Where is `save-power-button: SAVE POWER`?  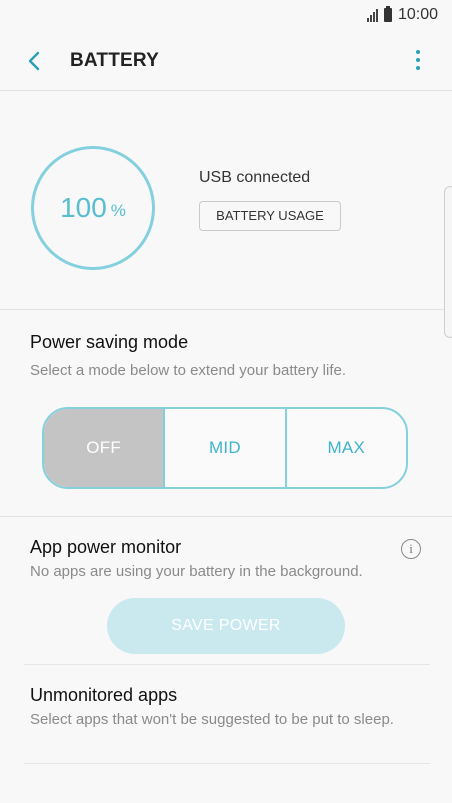 save-power-button: SAVE POWER is located at coordinates (226, 626).